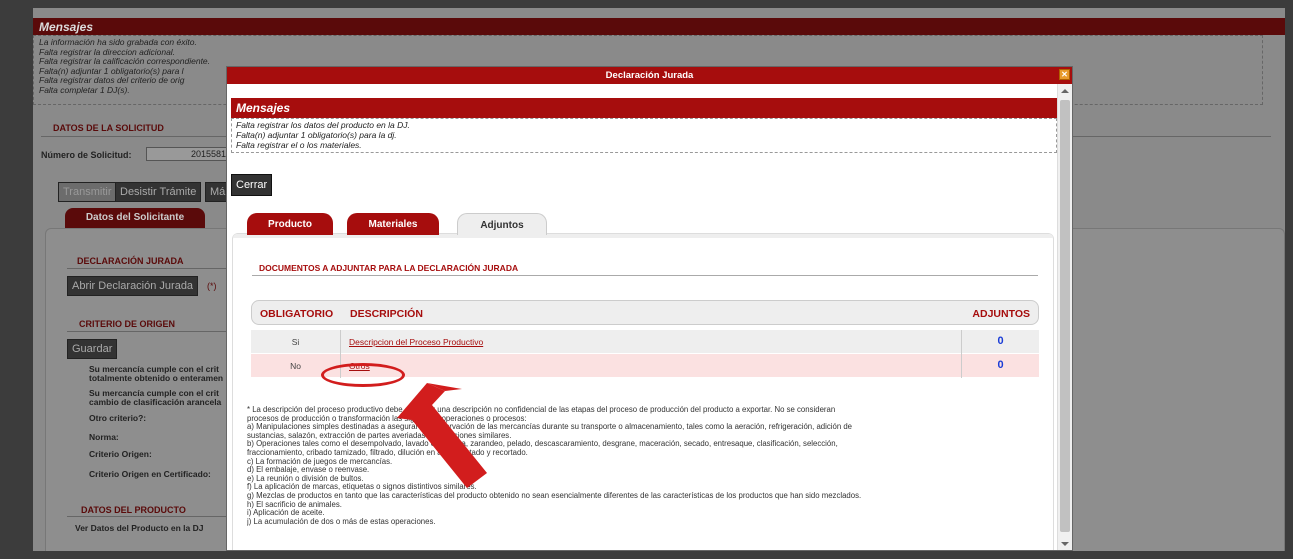  I want to click on abrir-dj-button: Abrir Declaración Jurada, so click(133, 286).